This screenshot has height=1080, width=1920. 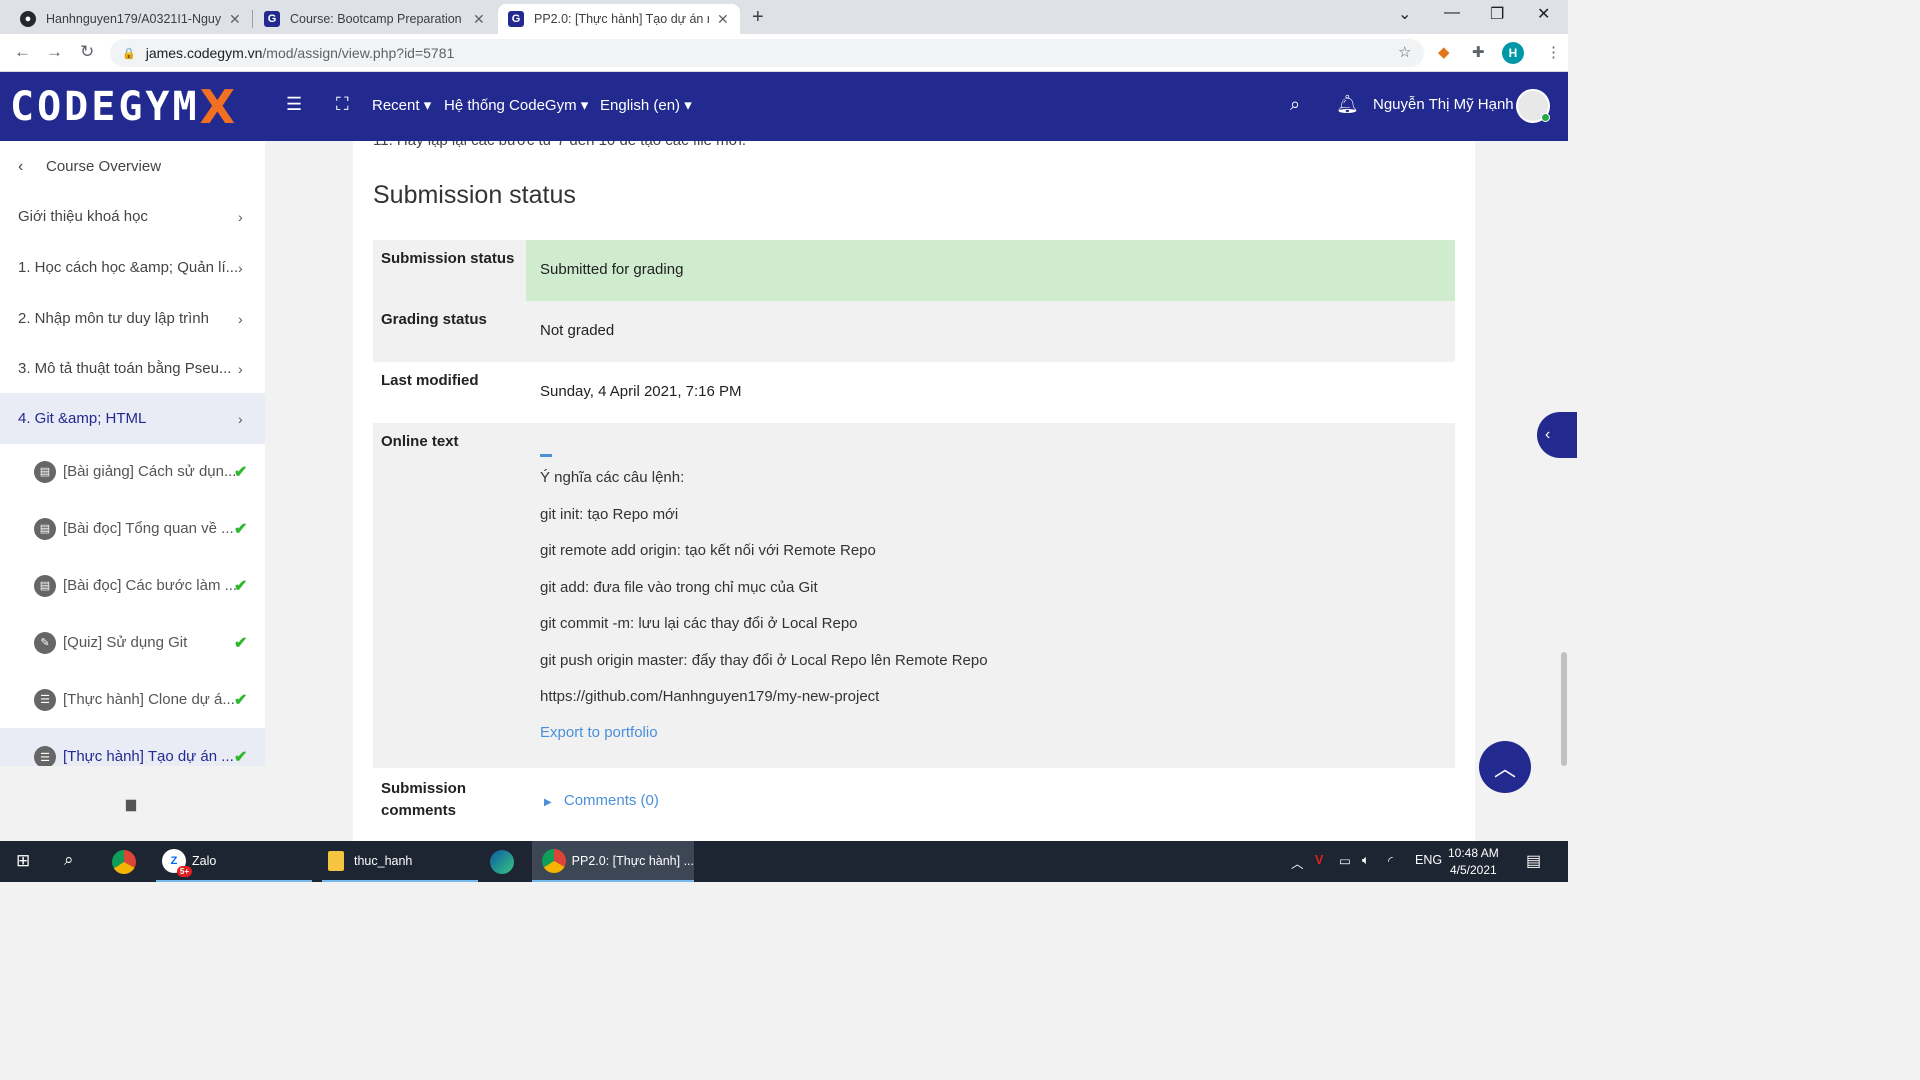 I want to click on drawer-activity: ☰ [Thực hành] Clone dự á... ✔, so click(x=132, y=699).